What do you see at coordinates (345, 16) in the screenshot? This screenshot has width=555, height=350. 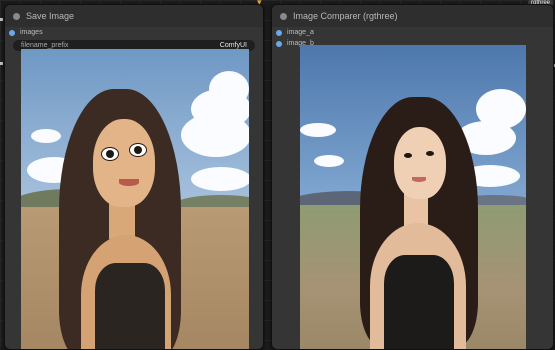 I see `node-title: Image Comparer (rgthree)` at bounding box center [345, 16].